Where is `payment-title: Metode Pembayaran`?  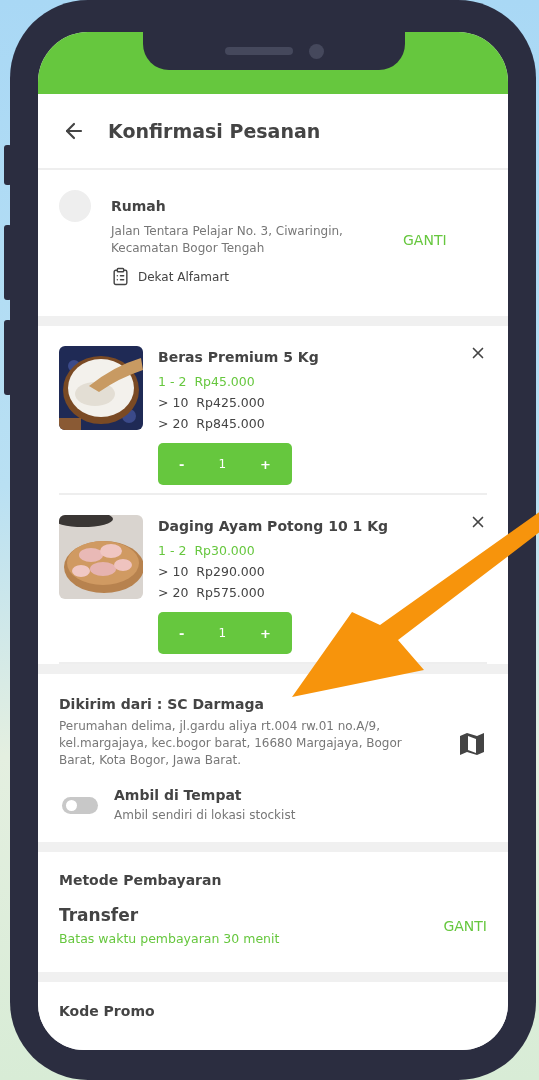
payment-title: Metode Pembayaran is located at coordinates (141, 880).